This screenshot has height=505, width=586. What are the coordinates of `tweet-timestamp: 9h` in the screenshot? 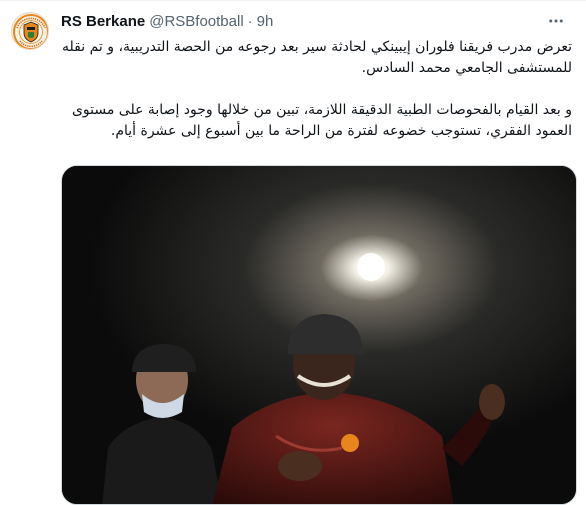 It's located at (265, 21).